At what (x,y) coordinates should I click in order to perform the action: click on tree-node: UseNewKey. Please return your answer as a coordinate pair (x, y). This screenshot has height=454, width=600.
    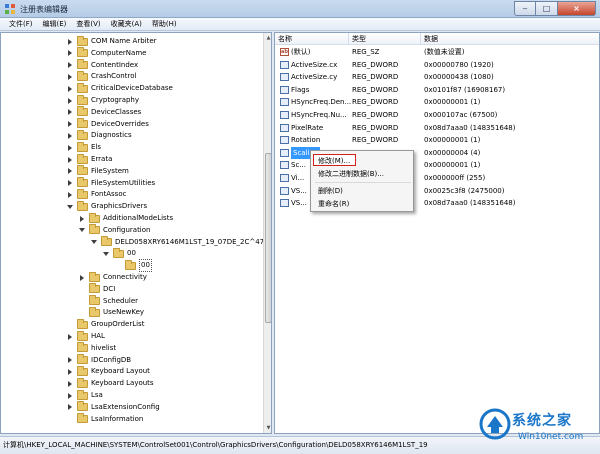
    Looking at the image, I should click on (112, 312).